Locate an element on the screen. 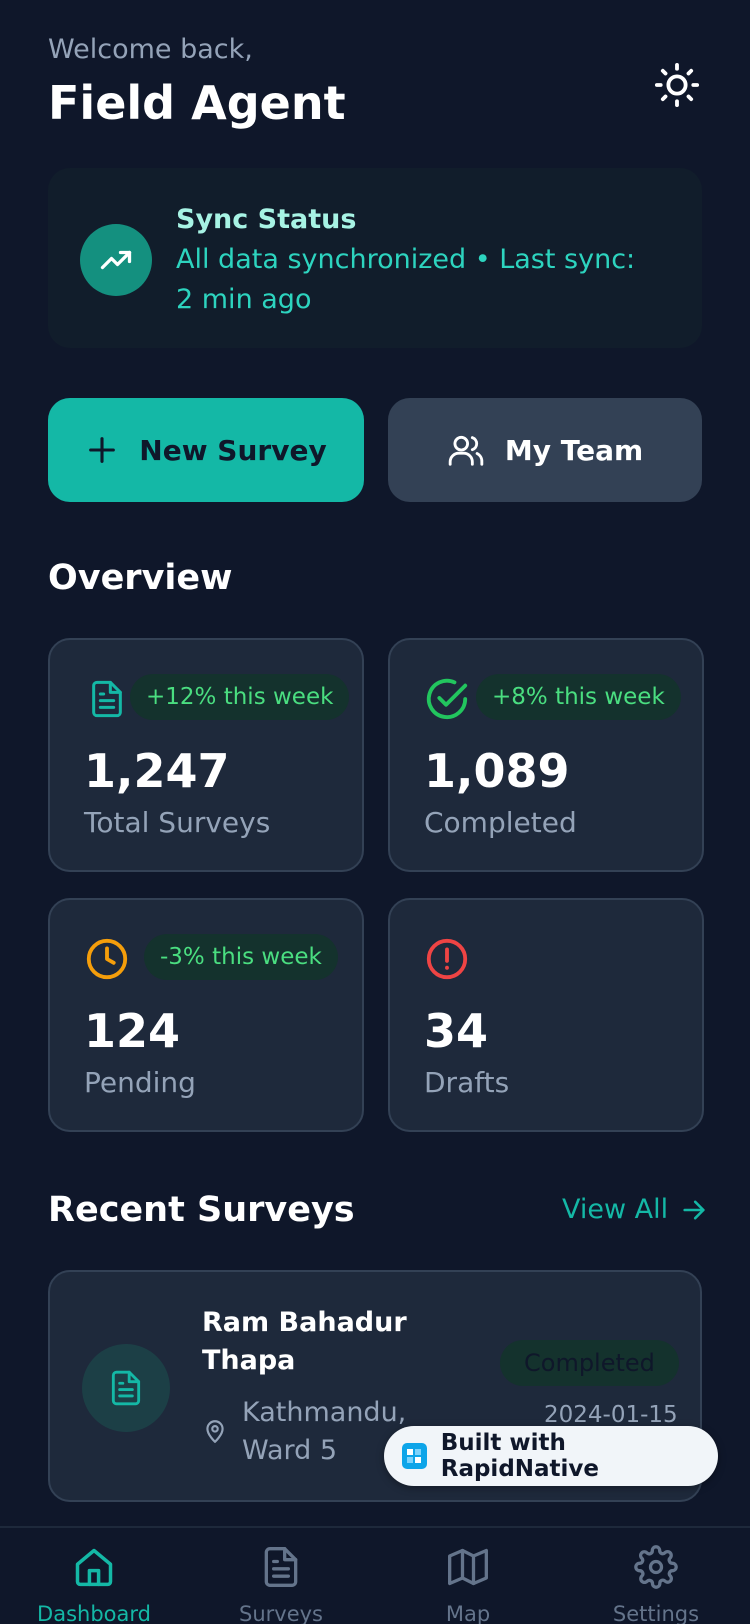 The height and width of the screenshot is (1624, 750). stat-label: Completed is located at coordinates (500, 822).